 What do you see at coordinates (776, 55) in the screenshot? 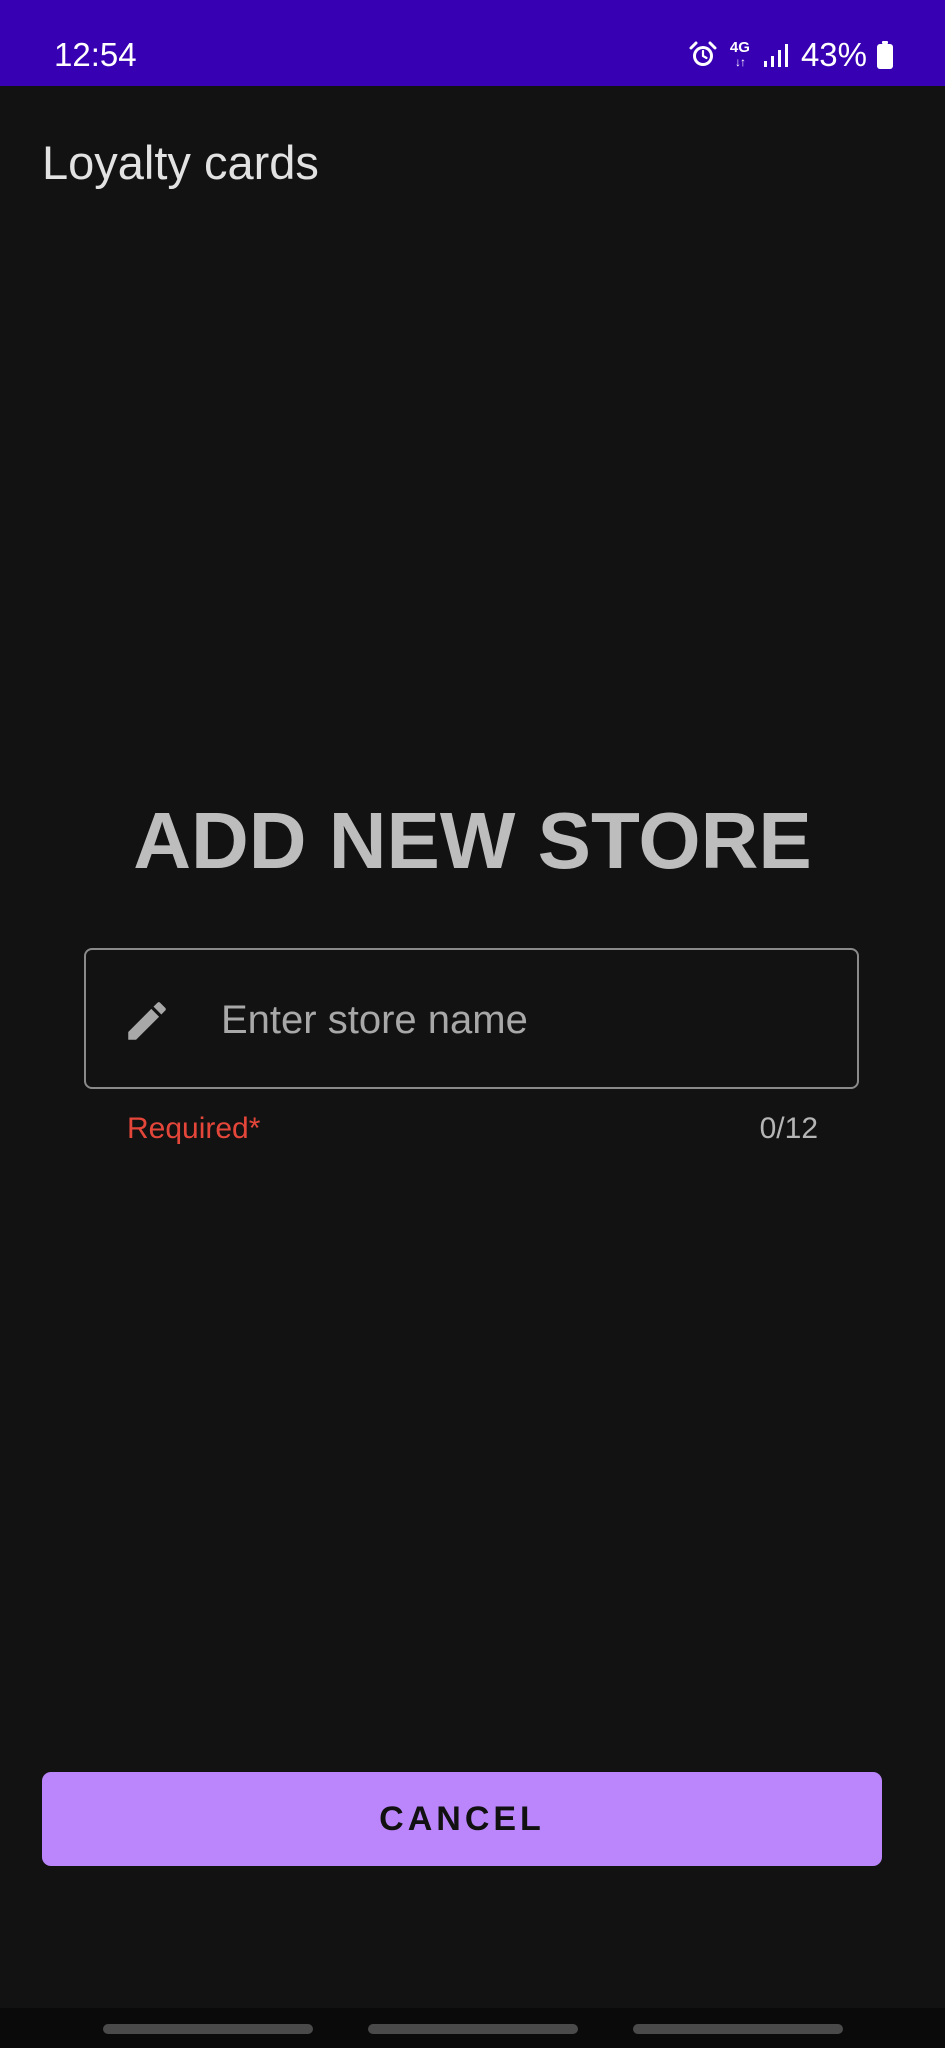
I see `signal-icon` at bounding box center [776, 55].